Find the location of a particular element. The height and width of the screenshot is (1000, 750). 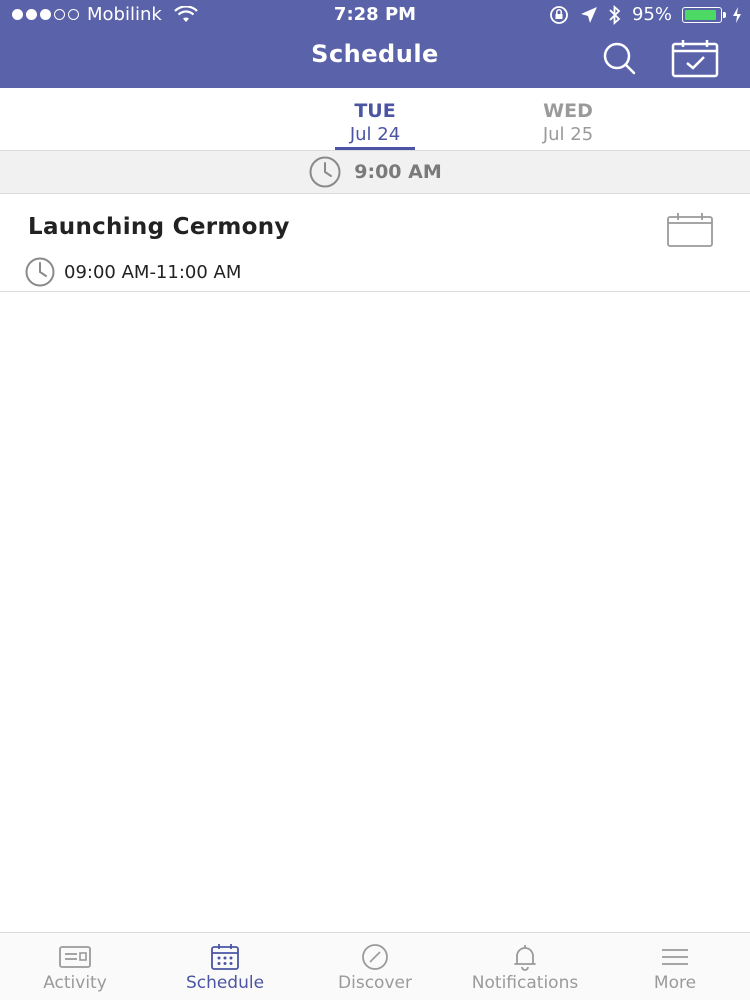

compass-icon is located at coordinates (375, 957).